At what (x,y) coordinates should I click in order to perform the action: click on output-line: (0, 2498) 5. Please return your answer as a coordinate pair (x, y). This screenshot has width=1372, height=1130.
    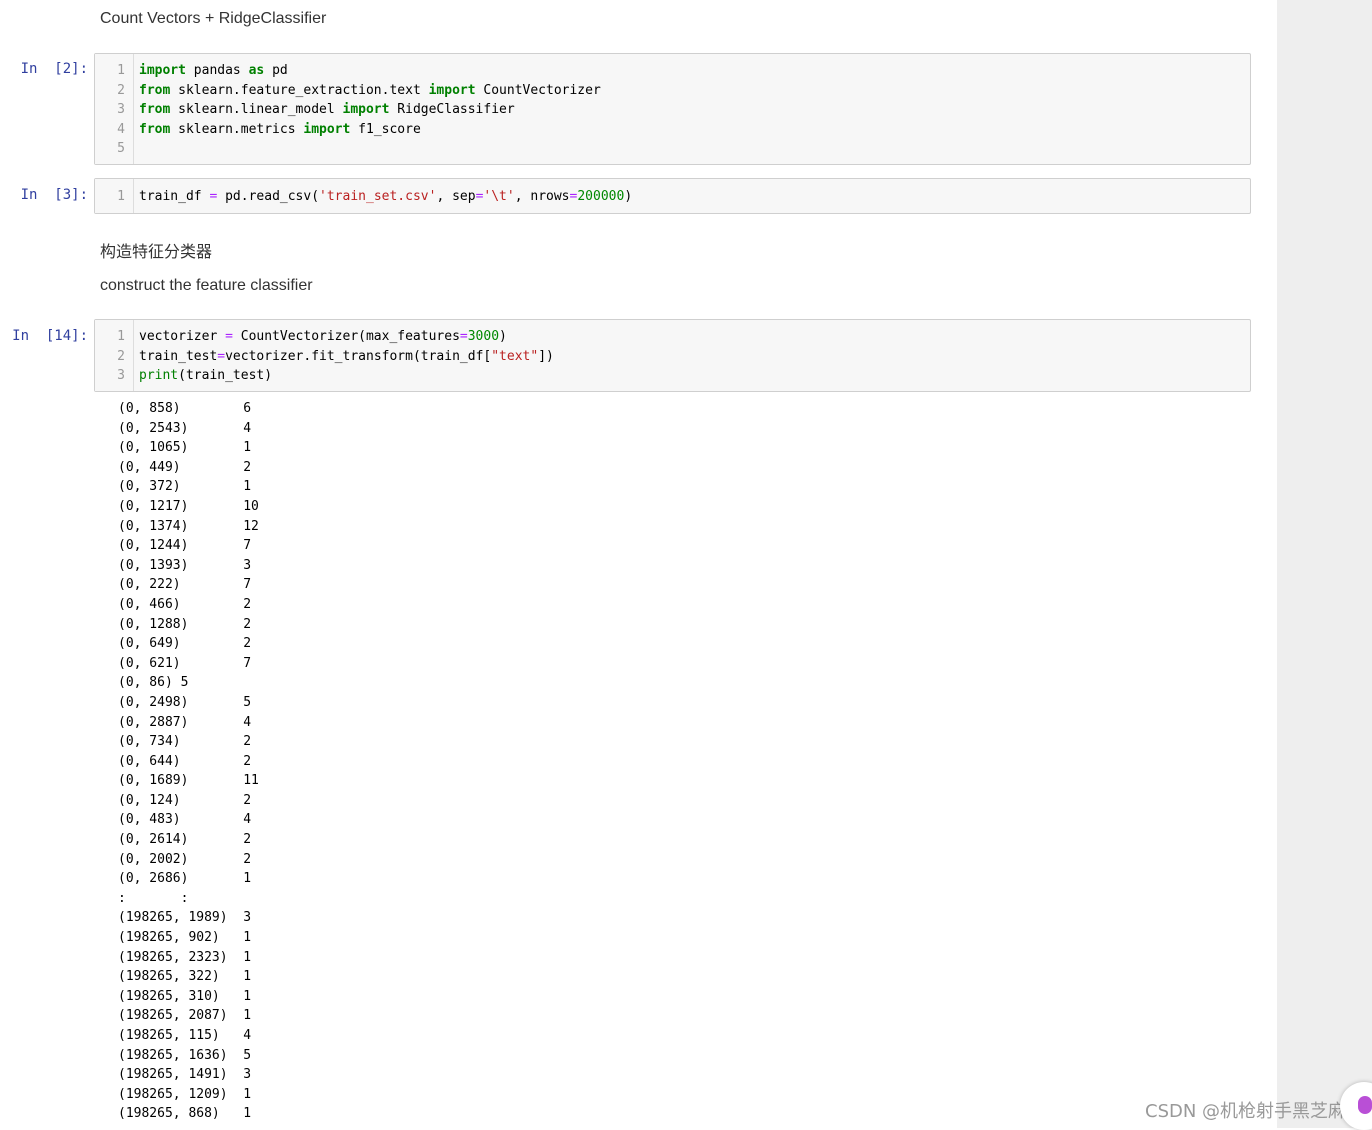
    Looking at the image, I should click on (185, 702).